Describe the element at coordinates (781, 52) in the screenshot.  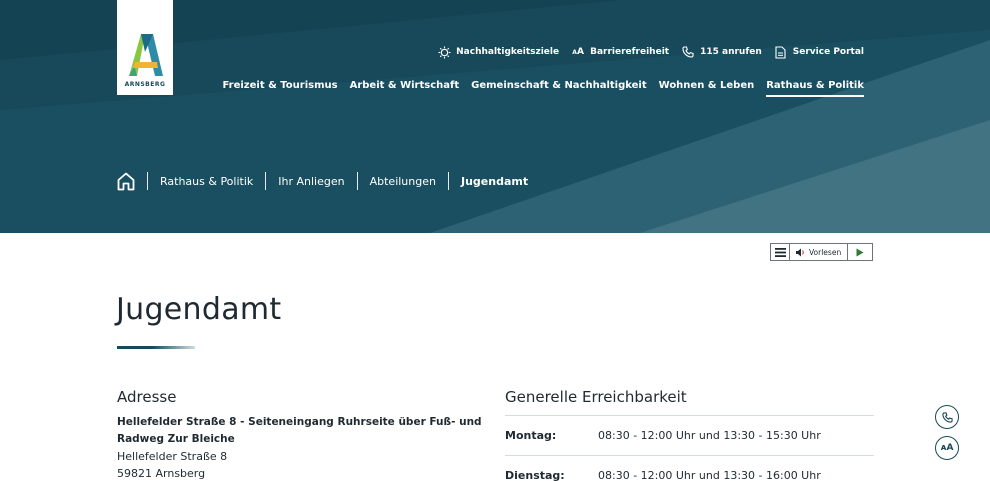
I see `document-icon` at that location.